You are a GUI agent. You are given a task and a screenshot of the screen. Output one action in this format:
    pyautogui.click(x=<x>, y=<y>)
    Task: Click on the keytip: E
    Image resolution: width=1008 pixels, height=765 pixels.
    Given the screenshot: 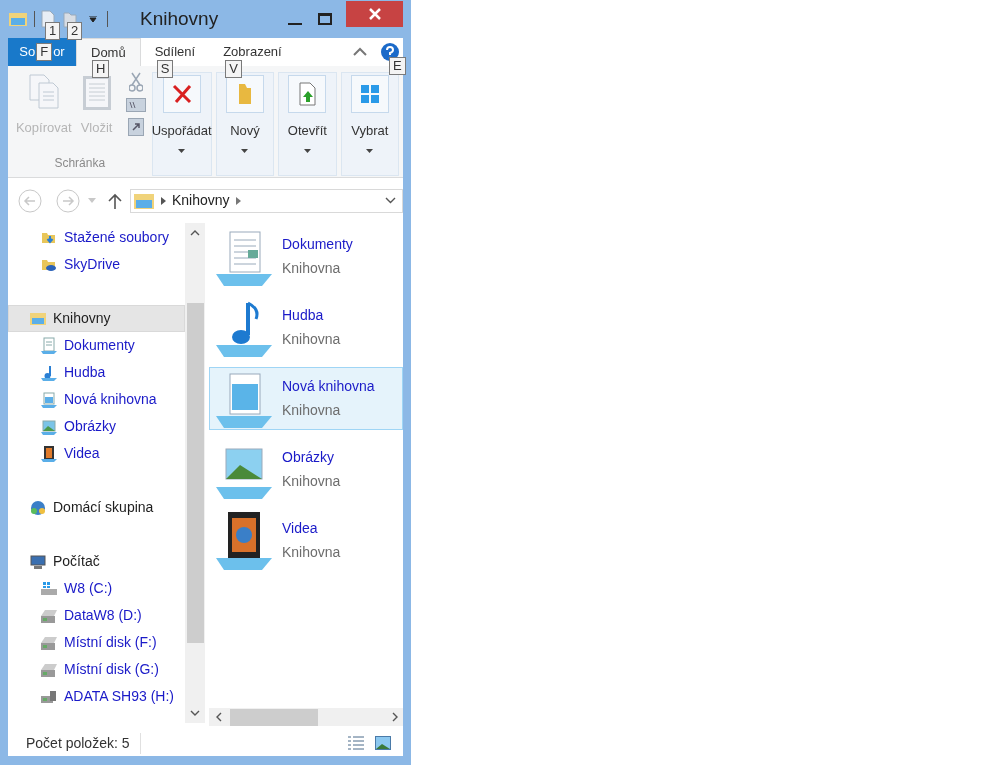 What is the action you would take?
    pyautogui.click(x=397, y=66)
    